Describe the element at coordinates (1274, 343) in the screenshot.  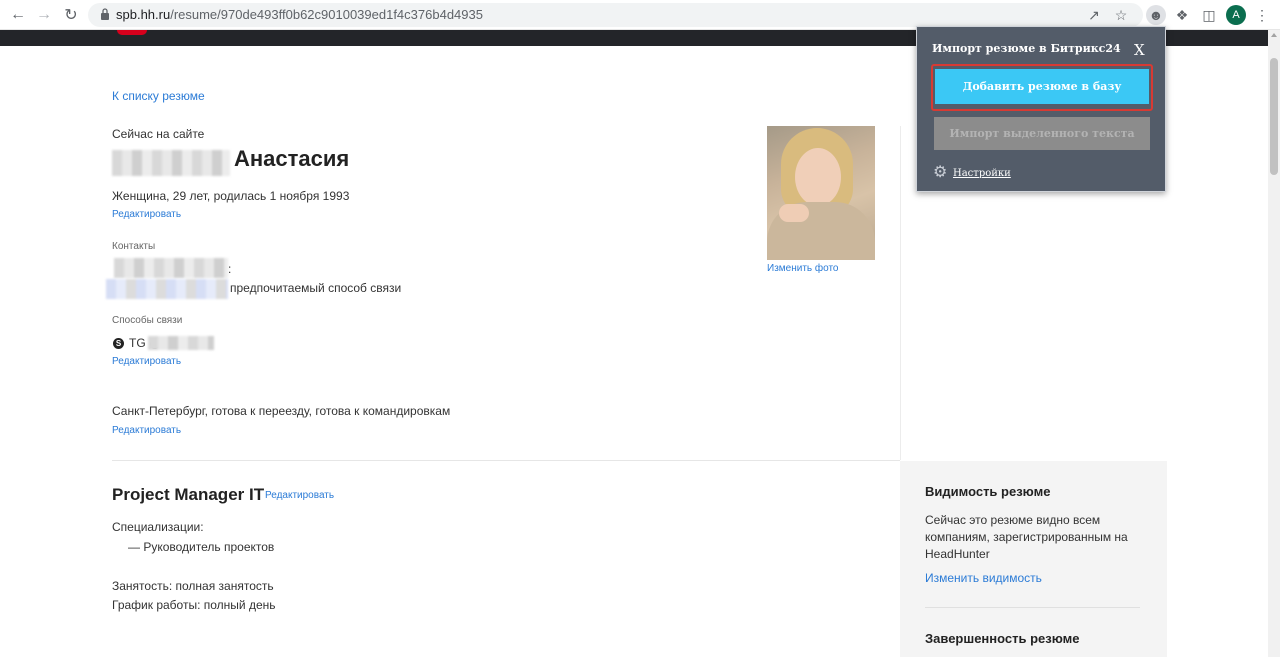
I see `scrollbar` at that location.